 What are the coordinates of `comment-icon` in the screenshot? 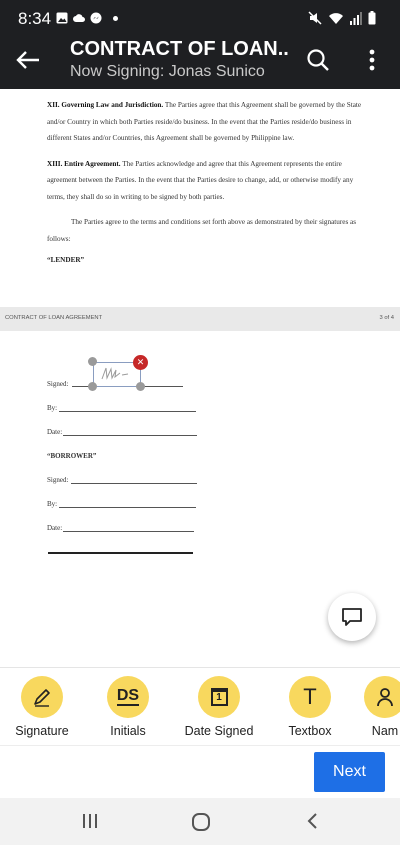 It's located at (352, 617).